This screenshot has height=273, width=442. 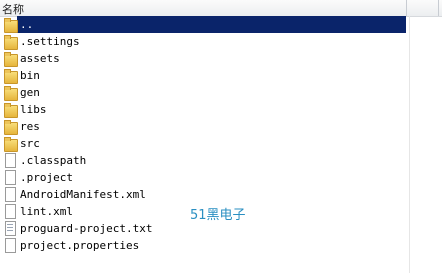 What do you see at coordinates (205, 41) in the screenshot?
I see `list-item-settings: .settings` at bounding box center [205, 41].